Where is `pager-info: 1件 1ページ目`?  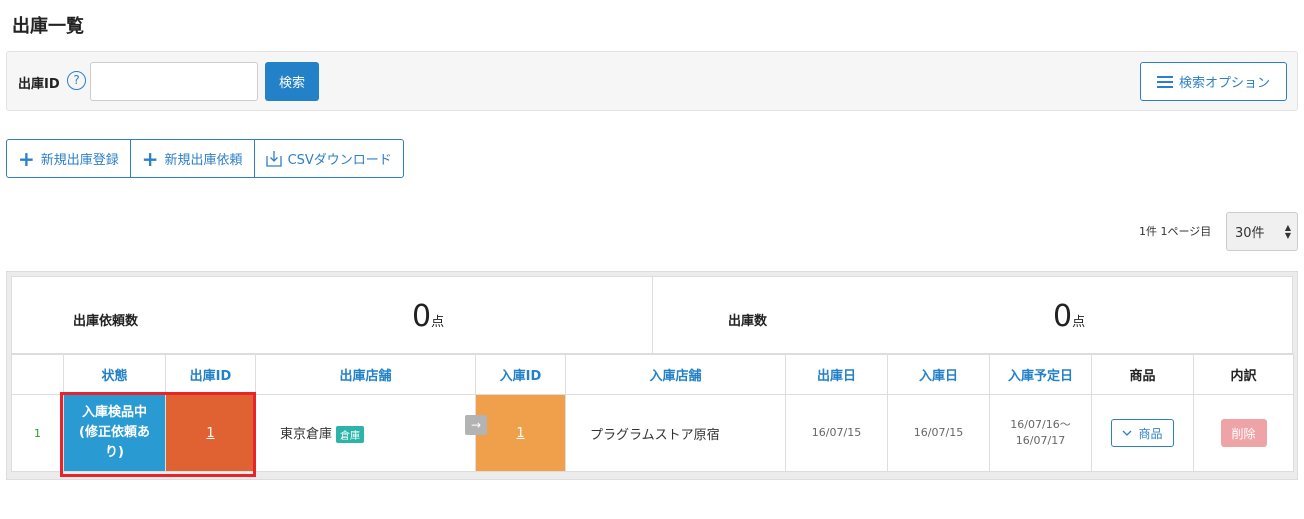
pager-info: 1件 1ページ目 is located at coordinates (1175, 231).